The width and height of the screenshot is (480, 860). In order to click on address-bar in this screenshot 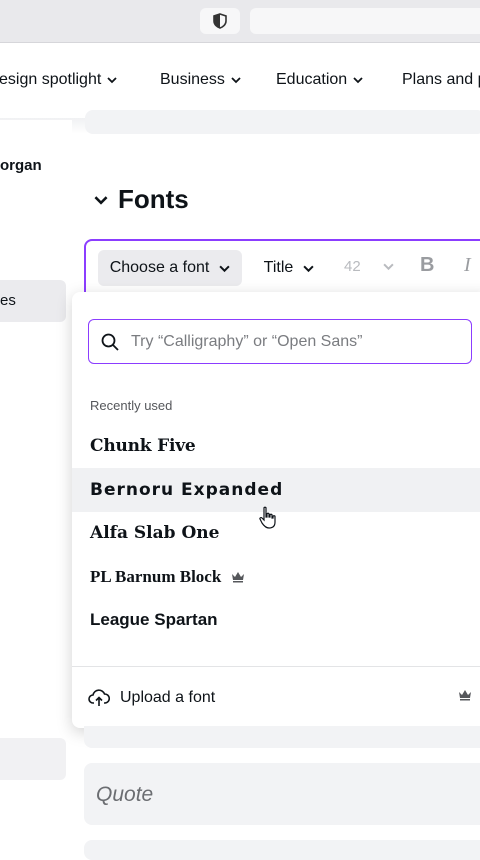, I will do `click(365, 21)`.